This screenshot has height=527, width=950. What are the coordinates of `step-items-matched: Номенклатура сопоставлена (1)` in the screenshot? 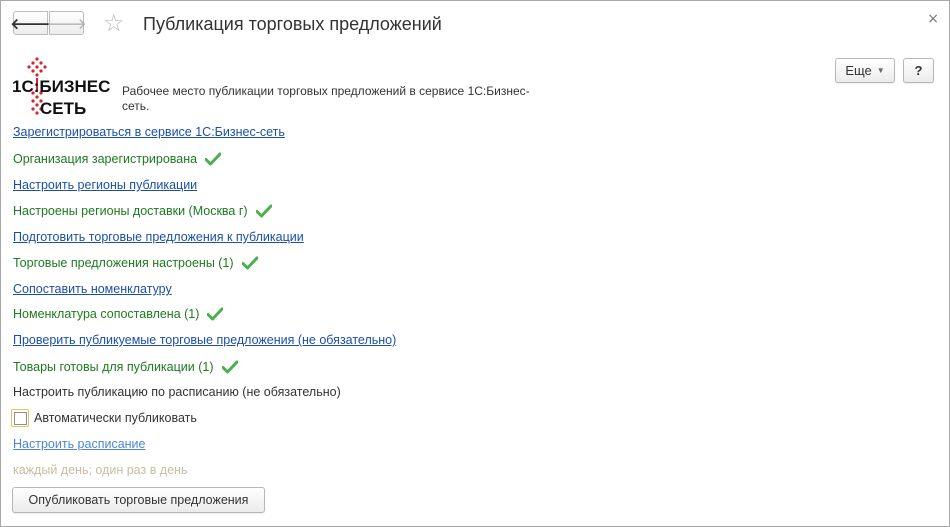 It's located at (118, 314).